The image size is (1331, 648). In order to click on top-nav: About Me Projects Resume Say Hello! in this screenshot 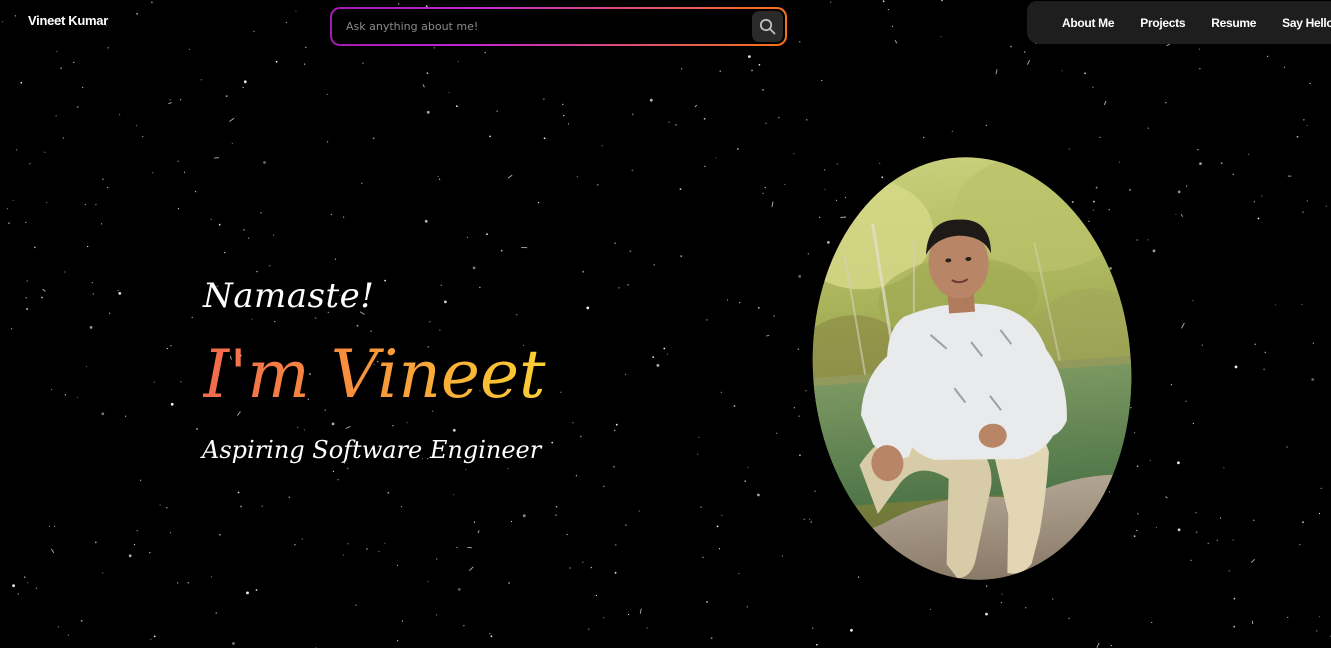, I will do `click(1179, 22)`.